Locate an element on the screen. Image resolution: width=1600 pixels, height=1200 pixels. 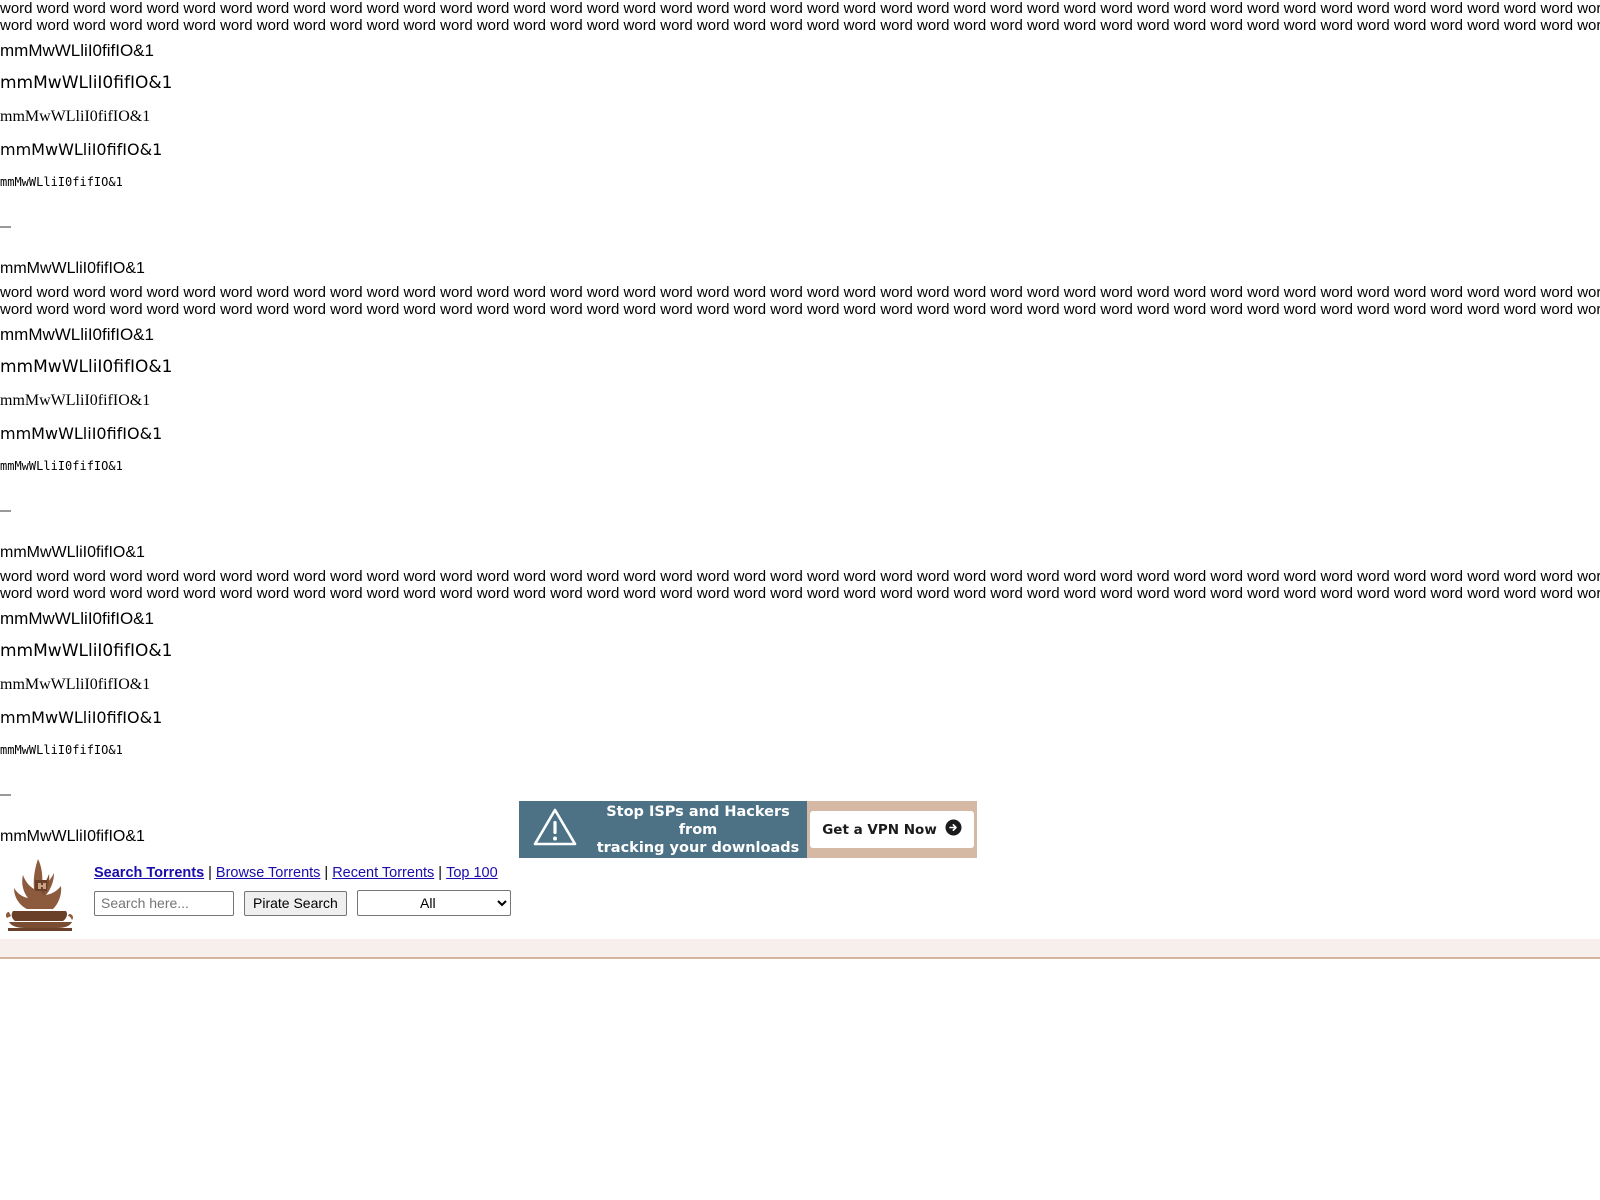
vpn-cta-panel: Get a VPN Now is located at coordinates (892, 829).